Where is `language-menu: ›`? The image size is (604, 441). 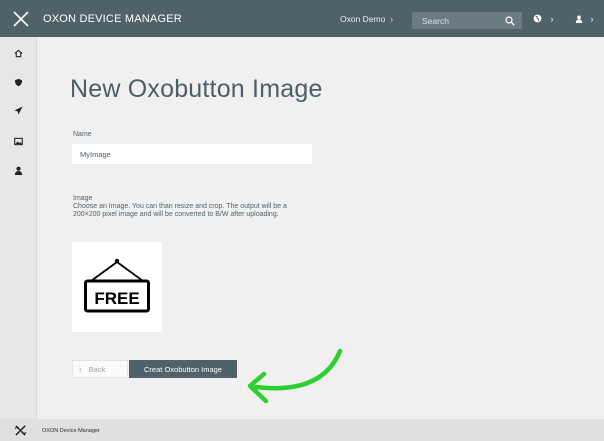 language-menu: › is located at coordinates (543, 19).